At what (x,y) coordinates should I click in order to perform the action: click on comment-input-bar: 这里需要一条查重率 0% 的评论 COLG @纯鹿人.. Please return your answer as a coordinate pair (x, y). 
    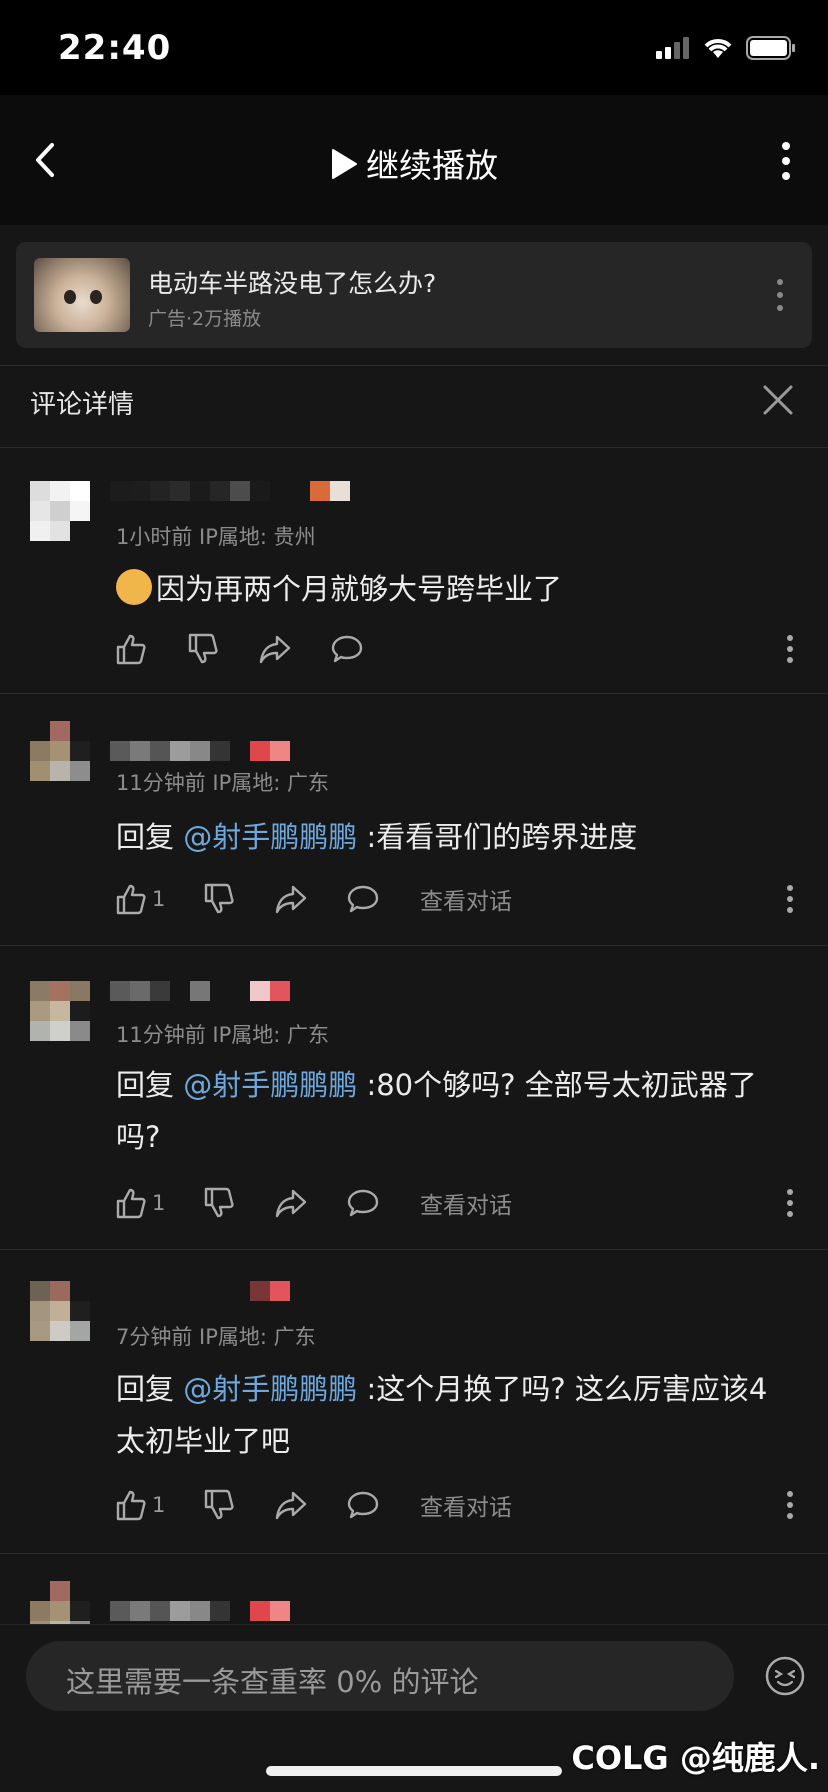
    Looking at the image, I should click on (414, 1708).